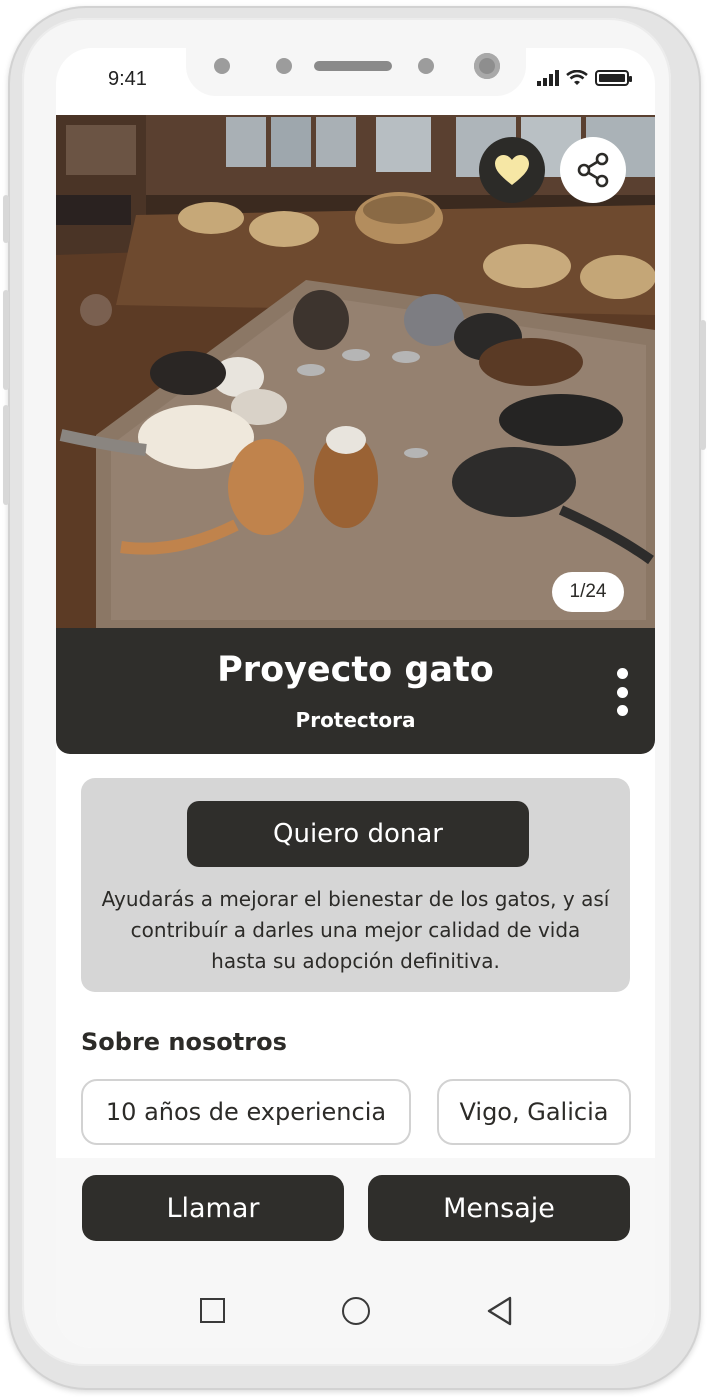  I want to click on status-icons, so click(584, 78).